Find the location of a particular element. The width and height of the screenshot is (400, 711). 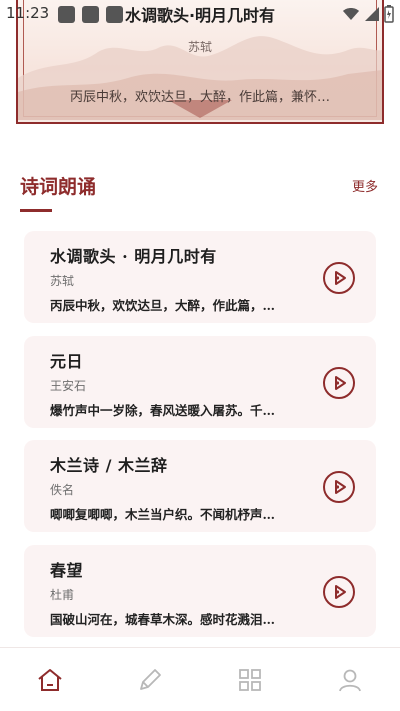

more-link: 更多 is located at coordinates (365, 185).